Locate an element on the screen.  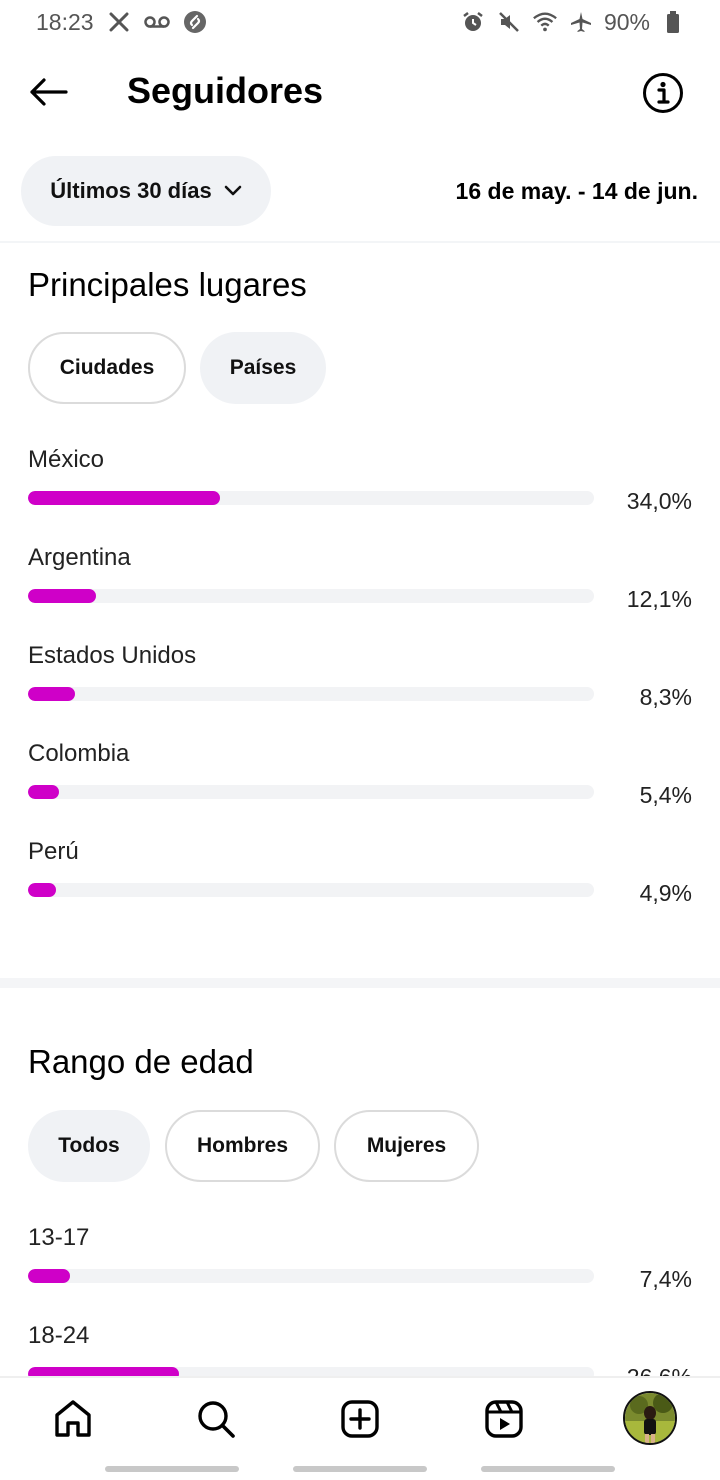
voicemail-icon is located at coordinates (156, 22).